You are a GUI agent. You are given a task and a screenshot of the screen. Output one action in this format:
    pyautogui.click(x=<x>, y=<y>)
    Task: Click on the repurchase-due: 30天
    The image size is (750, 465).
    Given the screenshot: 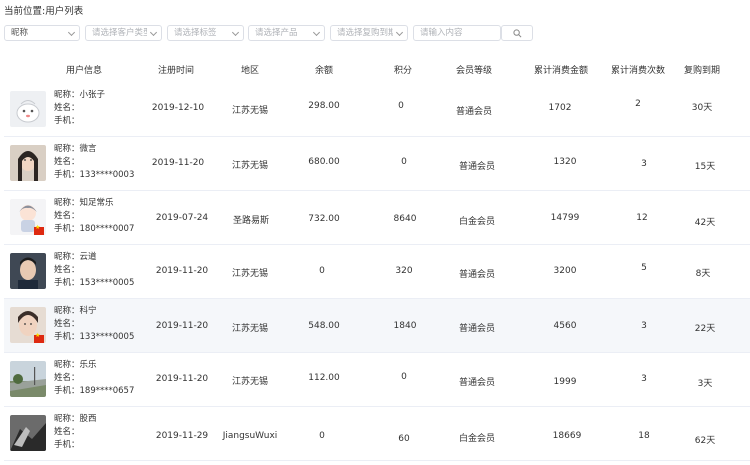 What is the action you would take?
    pyautogui.click(x=702, y=108)
    